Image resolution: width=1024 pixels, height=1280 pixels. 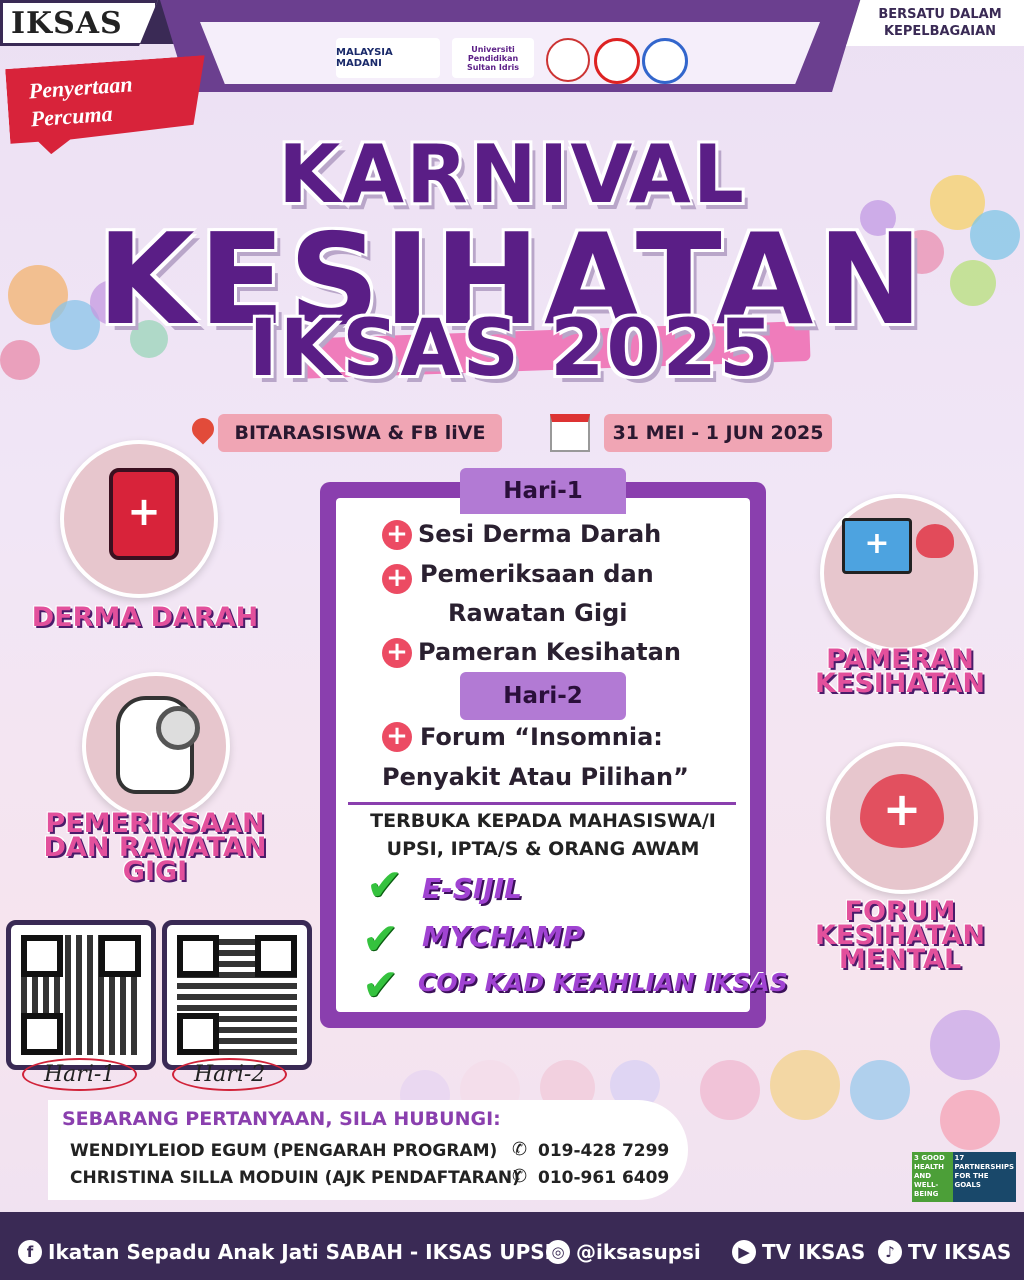 What do you see at coordinates (744, 1252) in the screenshot?
I see `youtube-icon: ▶` at bounding box center [744, 1252].